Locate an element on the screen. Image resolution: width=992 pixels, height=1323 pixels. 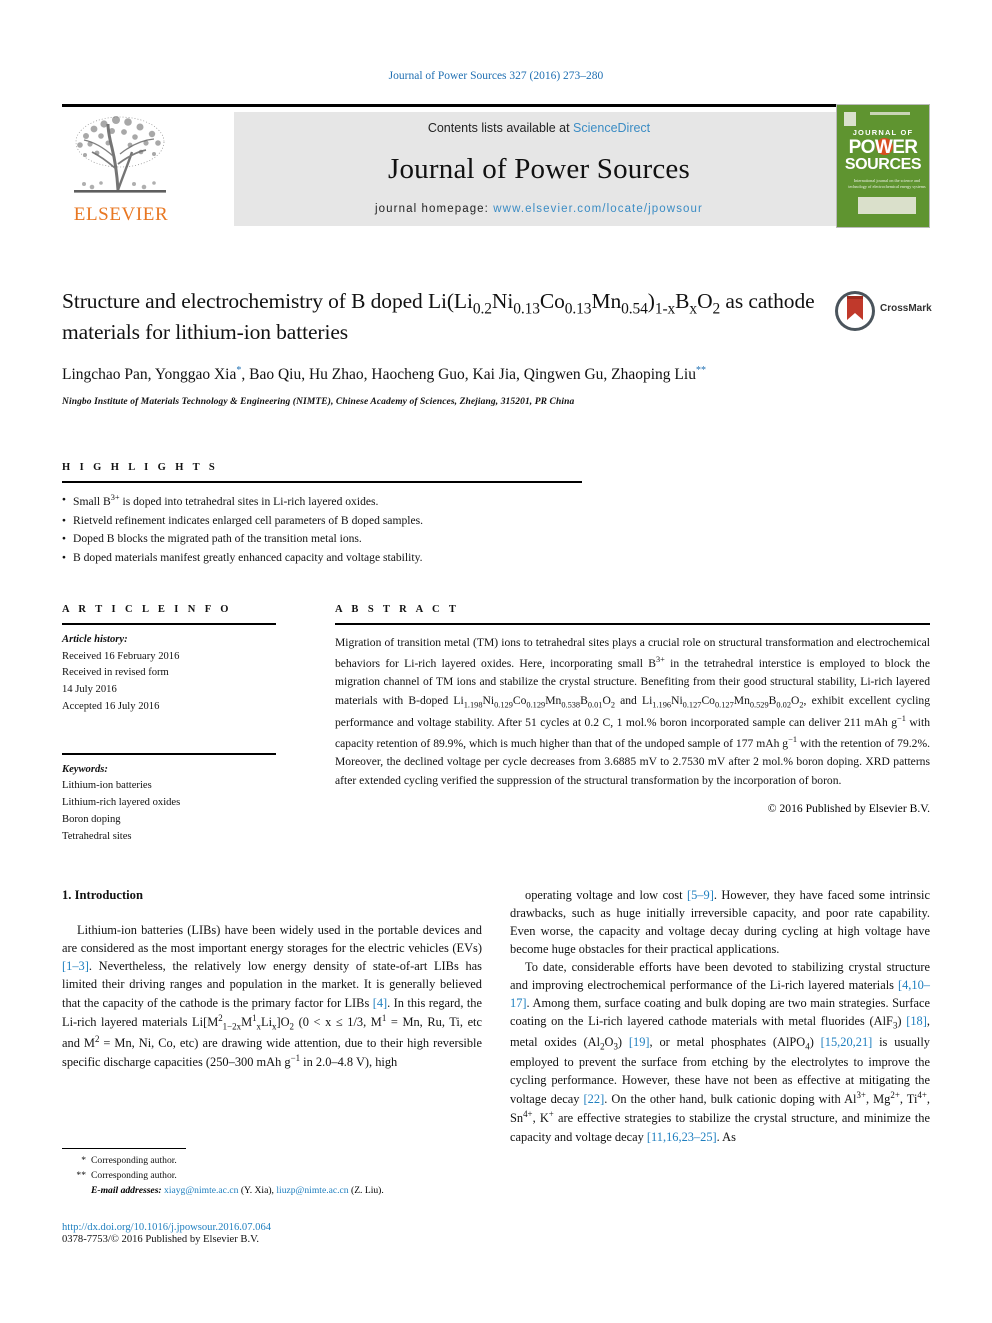
sciencedirect-link: ScienceDirect is located at coordinates (611, 128).